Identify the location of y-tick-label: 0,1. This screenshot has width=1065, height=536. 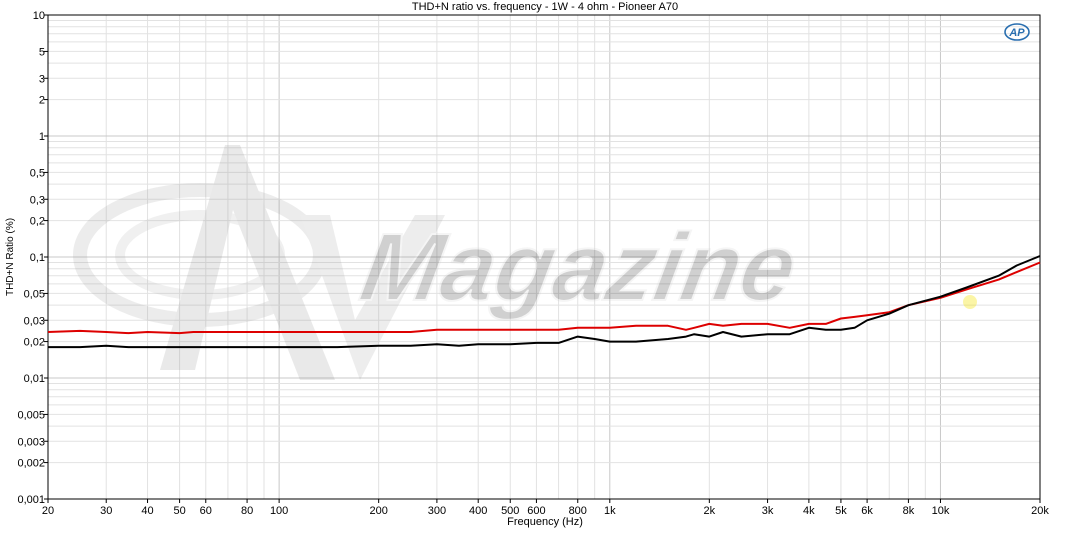
(37, 258).